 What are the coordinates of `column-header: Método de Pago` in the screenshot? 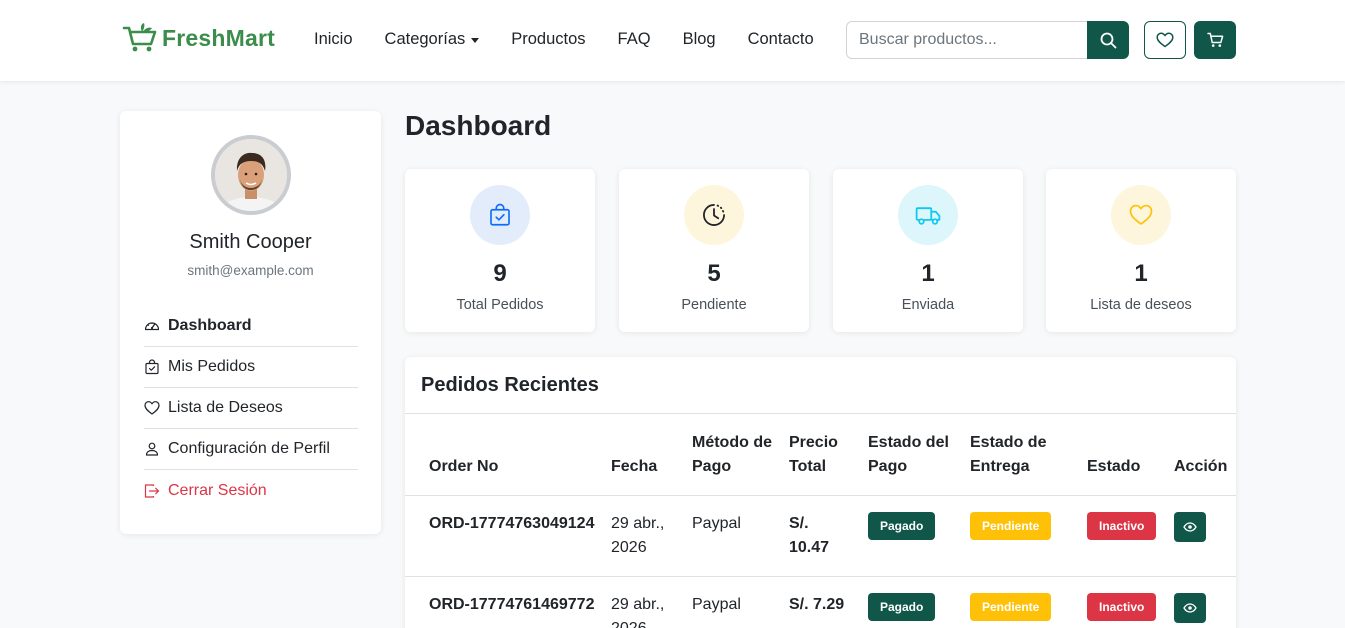 It's located at (732, 455).